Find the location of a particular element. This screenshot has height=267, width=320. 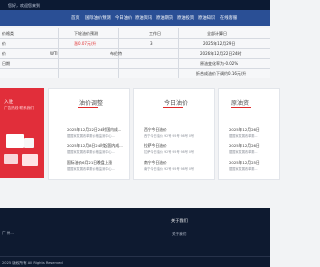

nav-home: 首页 is located at coordinates (75, 18).